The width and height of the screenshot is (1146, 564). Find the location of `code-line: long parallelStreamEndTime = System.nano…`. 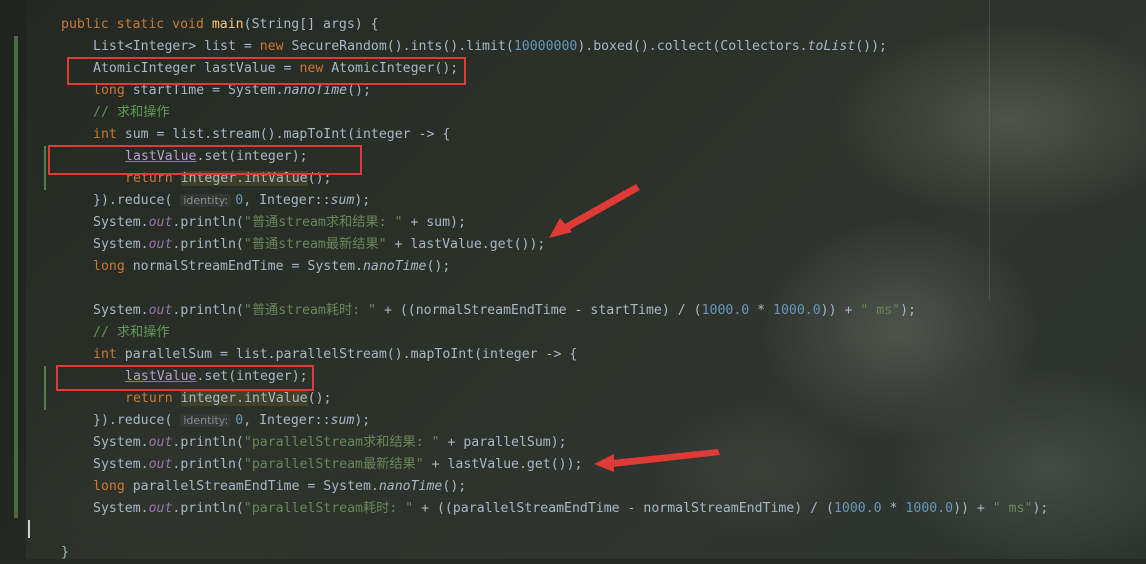

code-line: long parallelStreamEndTime = System.nano… is located at coordinates (279, 487).